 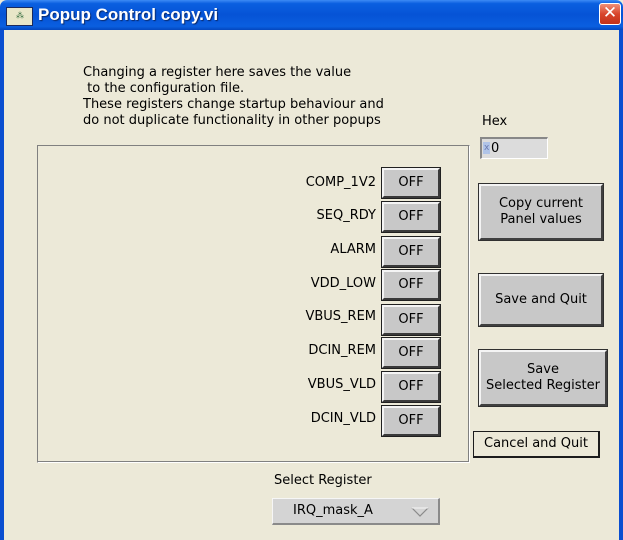 I want to click on save-and-quit-button: Save and Quit, so click(x=541, y=300).